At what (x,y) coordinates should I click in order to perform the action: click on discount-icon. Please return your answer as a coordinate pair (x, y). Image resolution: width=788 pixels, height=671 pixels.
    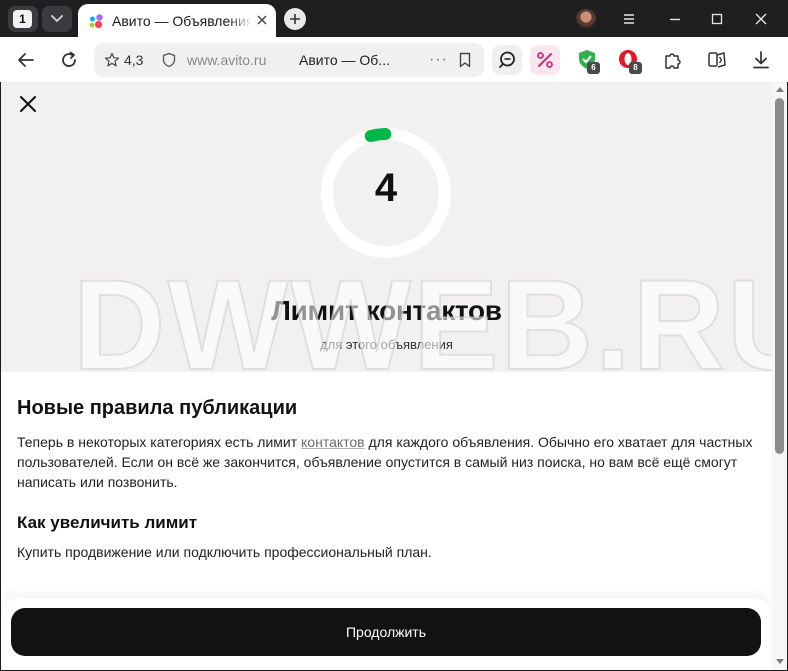
    Looking at the image, I should click on (545, 60).